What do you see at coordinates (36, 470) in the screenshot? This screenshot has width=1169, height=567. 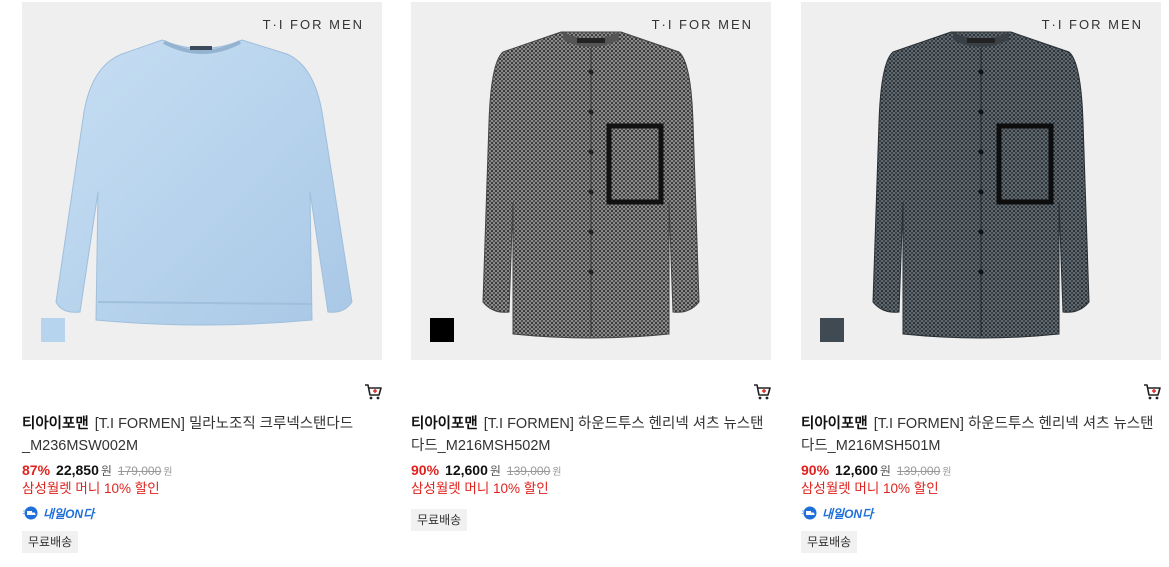 I see `discount-rate: 87%` at bounding box center [36, 470].